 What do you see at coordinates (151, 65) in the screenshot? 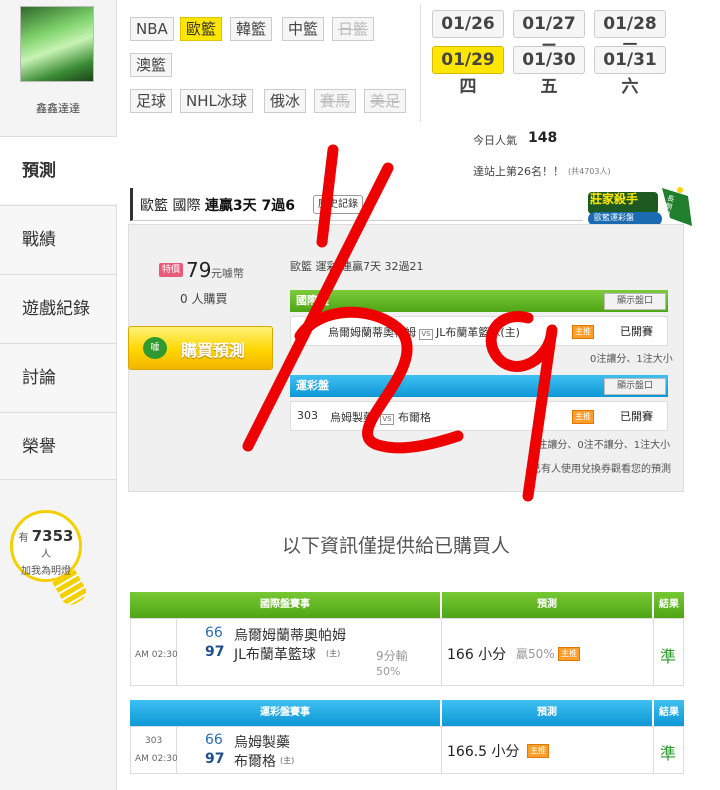
I see `league-tag-australia-basketball: 澳籃` at bounding box center [151, 65].